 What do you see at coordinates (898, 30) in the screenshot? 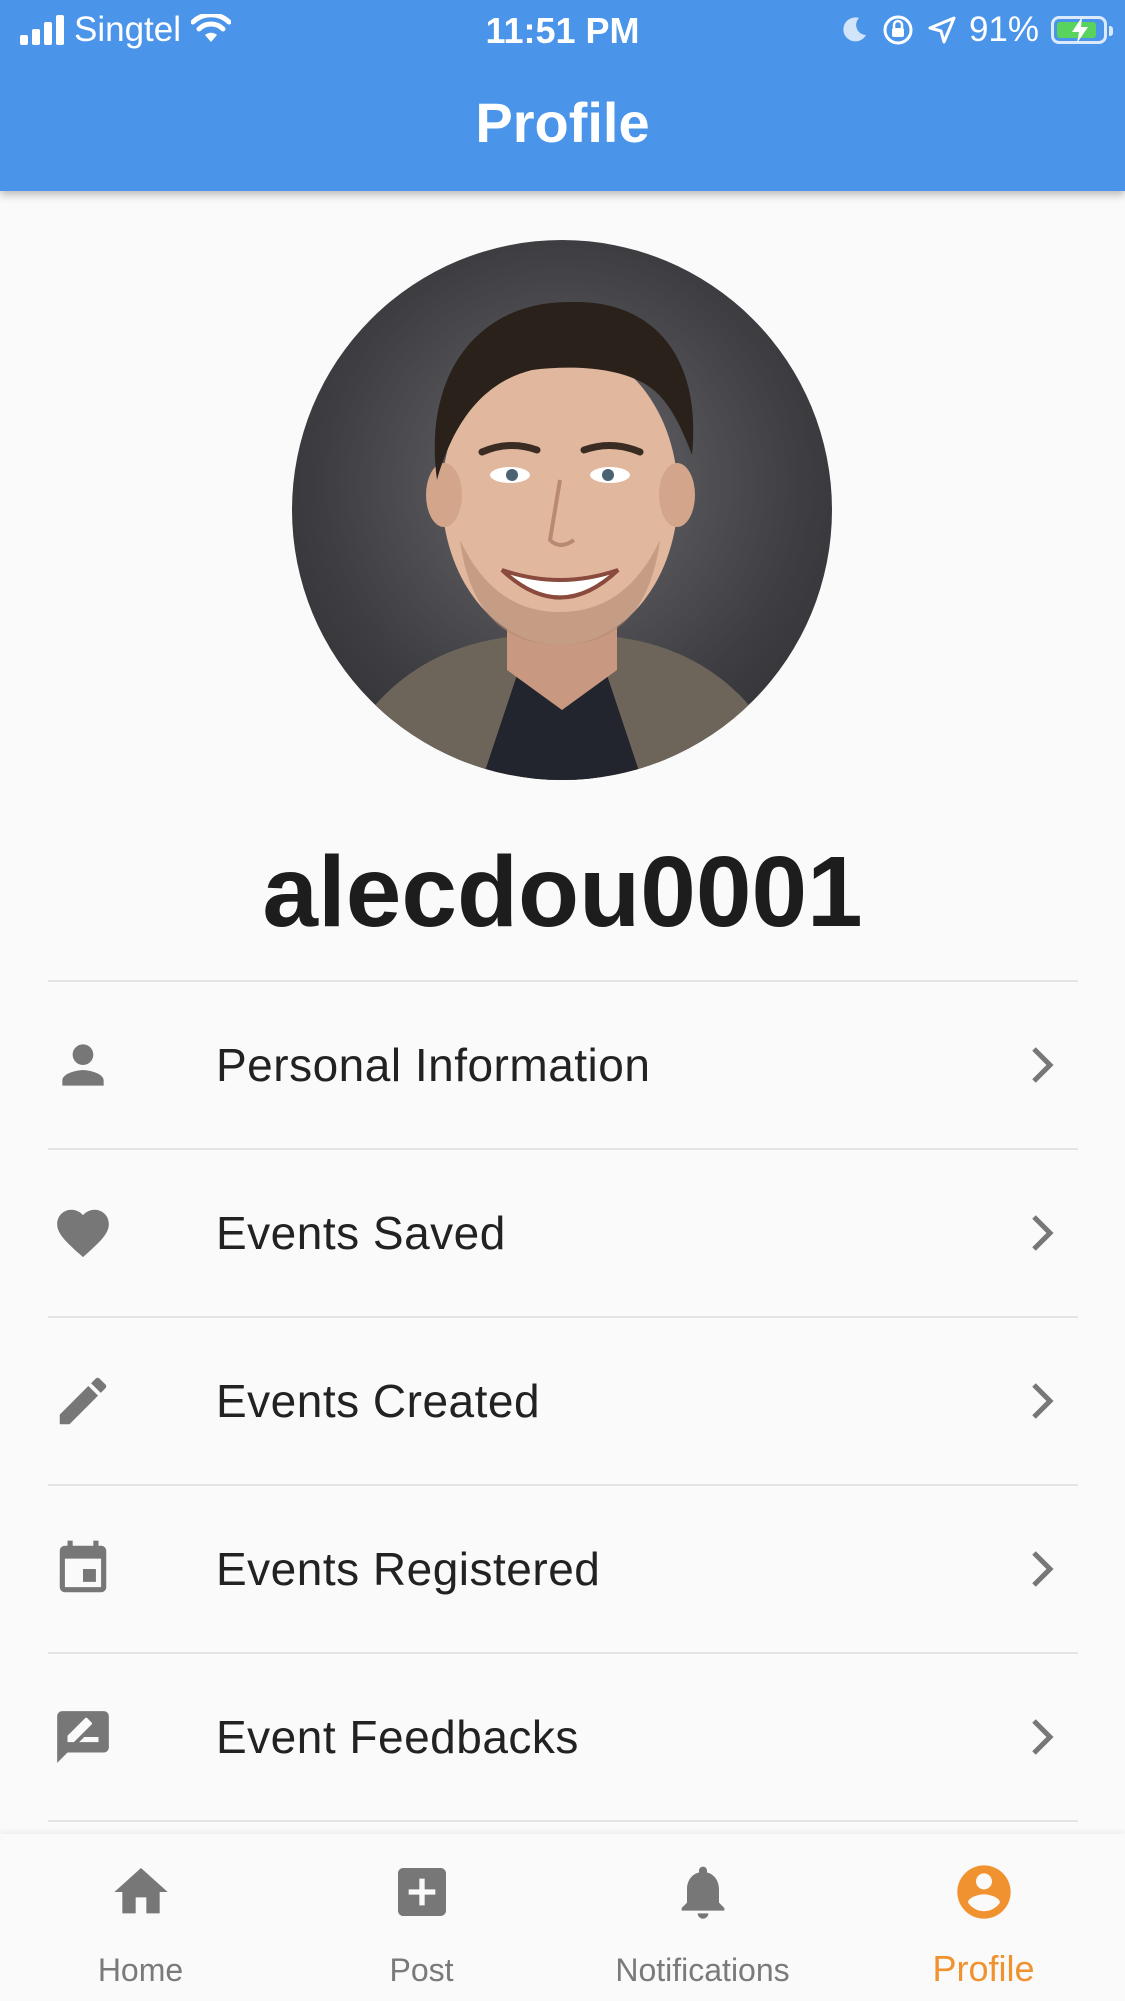
I see `orientation-lock-icon` at bounding box center [898, 30].